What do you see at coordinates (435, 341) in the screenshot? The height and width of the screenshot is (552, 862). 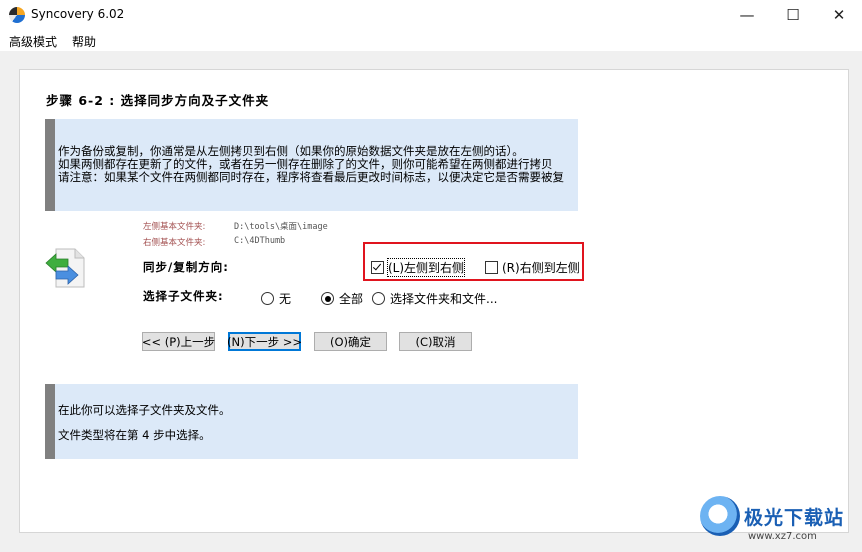 I see `cancel-button: (C)取消` at bounding box center [435, 341].